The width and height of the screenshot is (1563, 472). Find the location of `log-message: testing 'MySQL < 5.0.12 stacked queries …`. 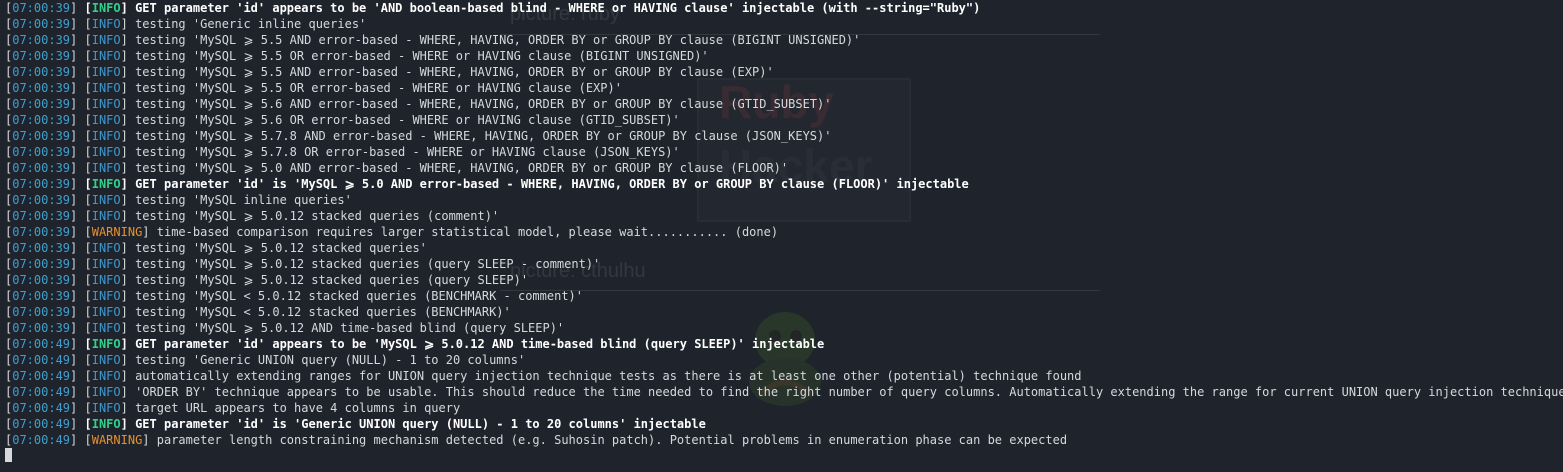

log-message: testing 'MySQL < 5.0.12 stacked queries … is located at coordinates (323, 312).